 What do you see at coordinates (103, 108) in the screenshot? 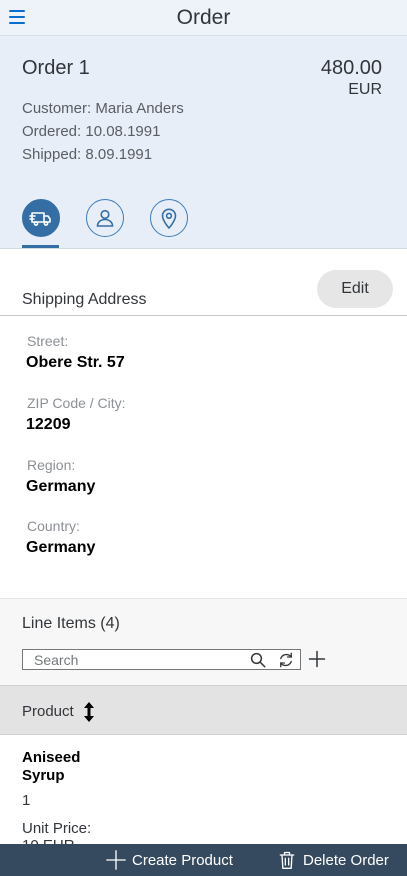
I see `customer-attribute: Customer: Maria Anders` at bounding box center [103, 108].